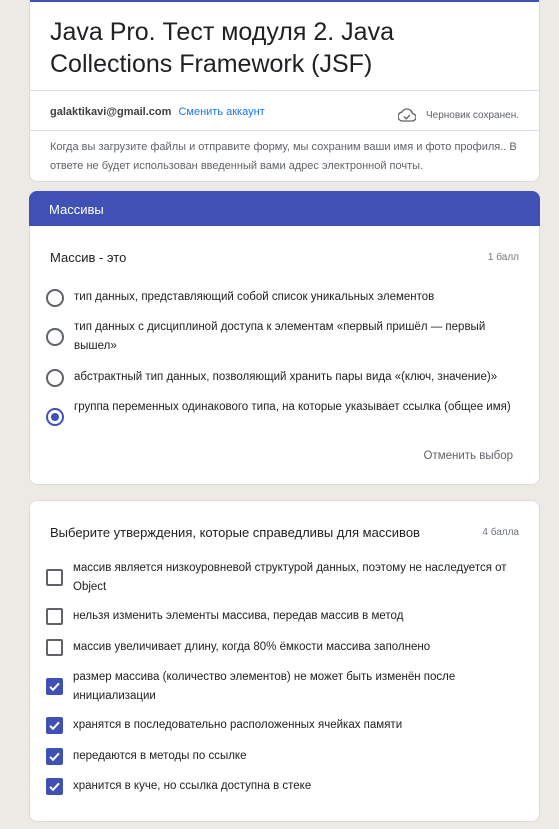 The image size is (559, 829). Describe the element at coordinates (55, 417) in the screenshot. I see `radio-button-selected` at that location.